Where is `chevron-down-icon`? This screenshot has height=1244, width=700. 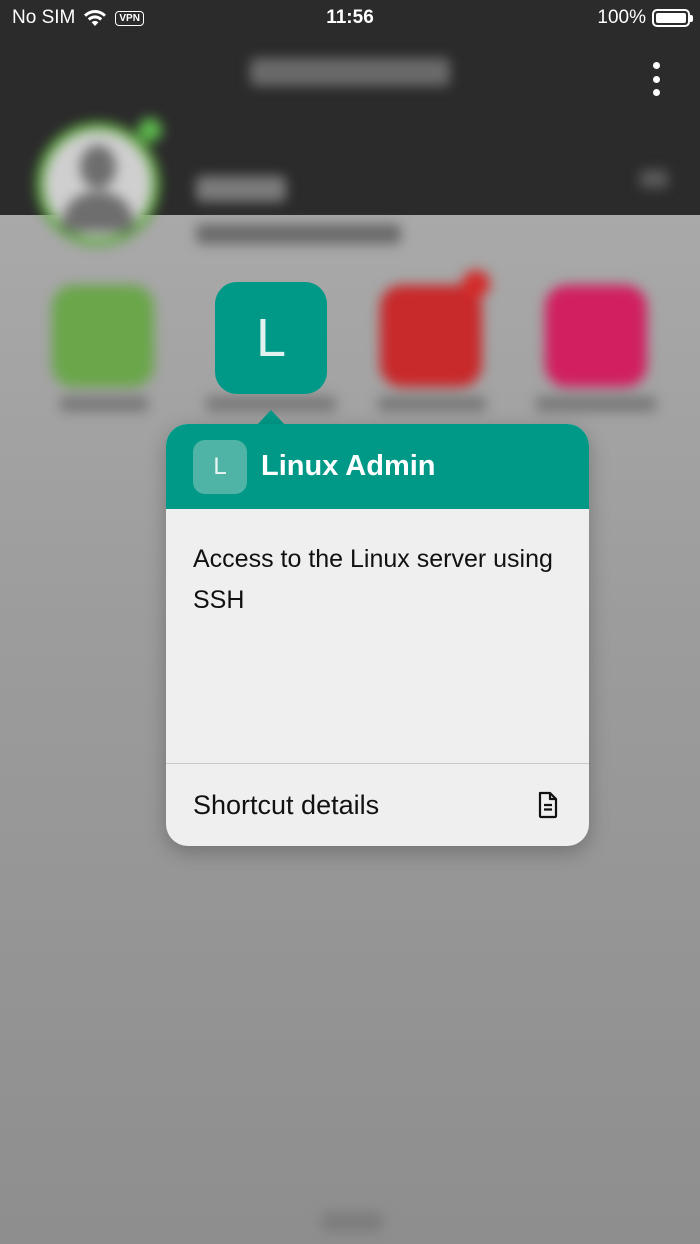 chevron-down-icon is located at coordinates (654, 179).